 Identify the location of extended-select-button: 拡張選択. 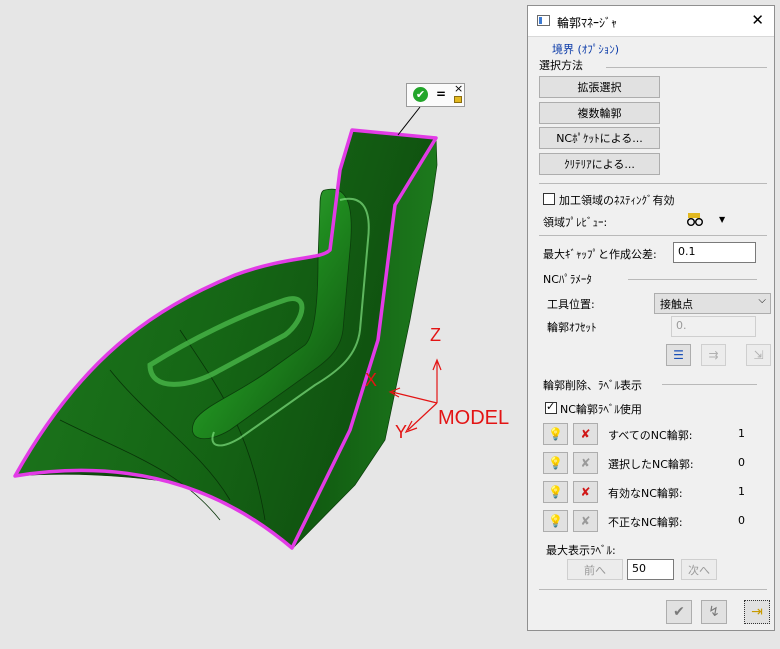
(599, 87).